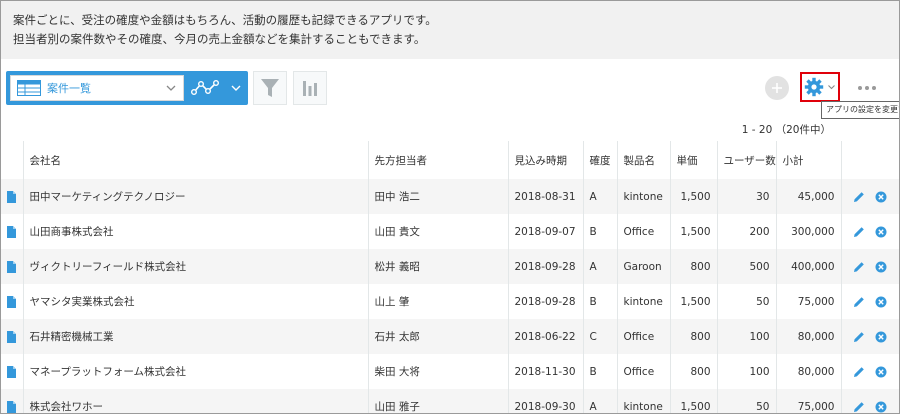 The width and height of the screenshot is (900, 414). What do you see at coordinates (786, 130) in the screenshot?
I see `pagination-info: 1 - 20 （20件中）` at bounding box center [786, 130].